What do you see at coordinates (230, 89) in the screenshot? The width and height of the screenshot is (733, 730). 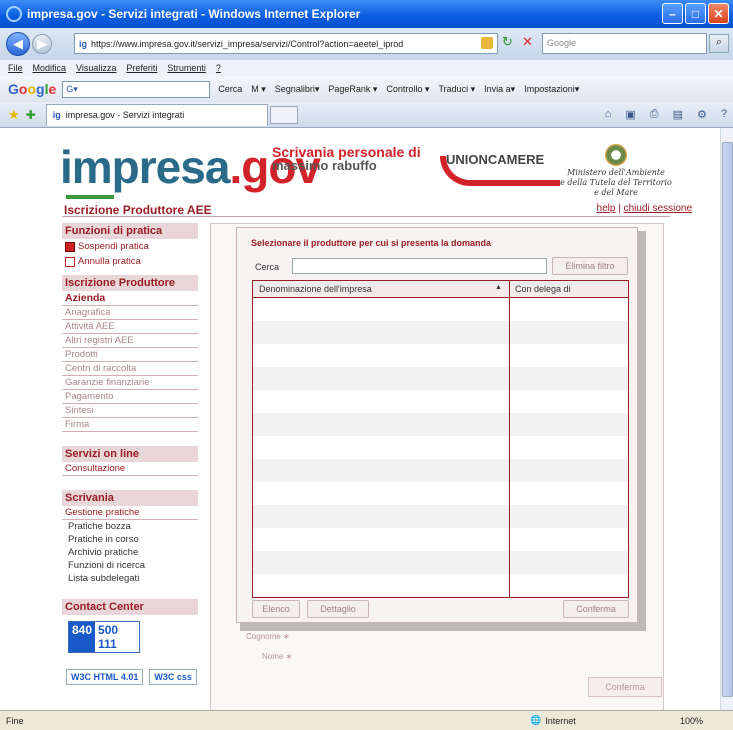 I see `google-cerca-button: Cerca` at bounding box center [230, 89].